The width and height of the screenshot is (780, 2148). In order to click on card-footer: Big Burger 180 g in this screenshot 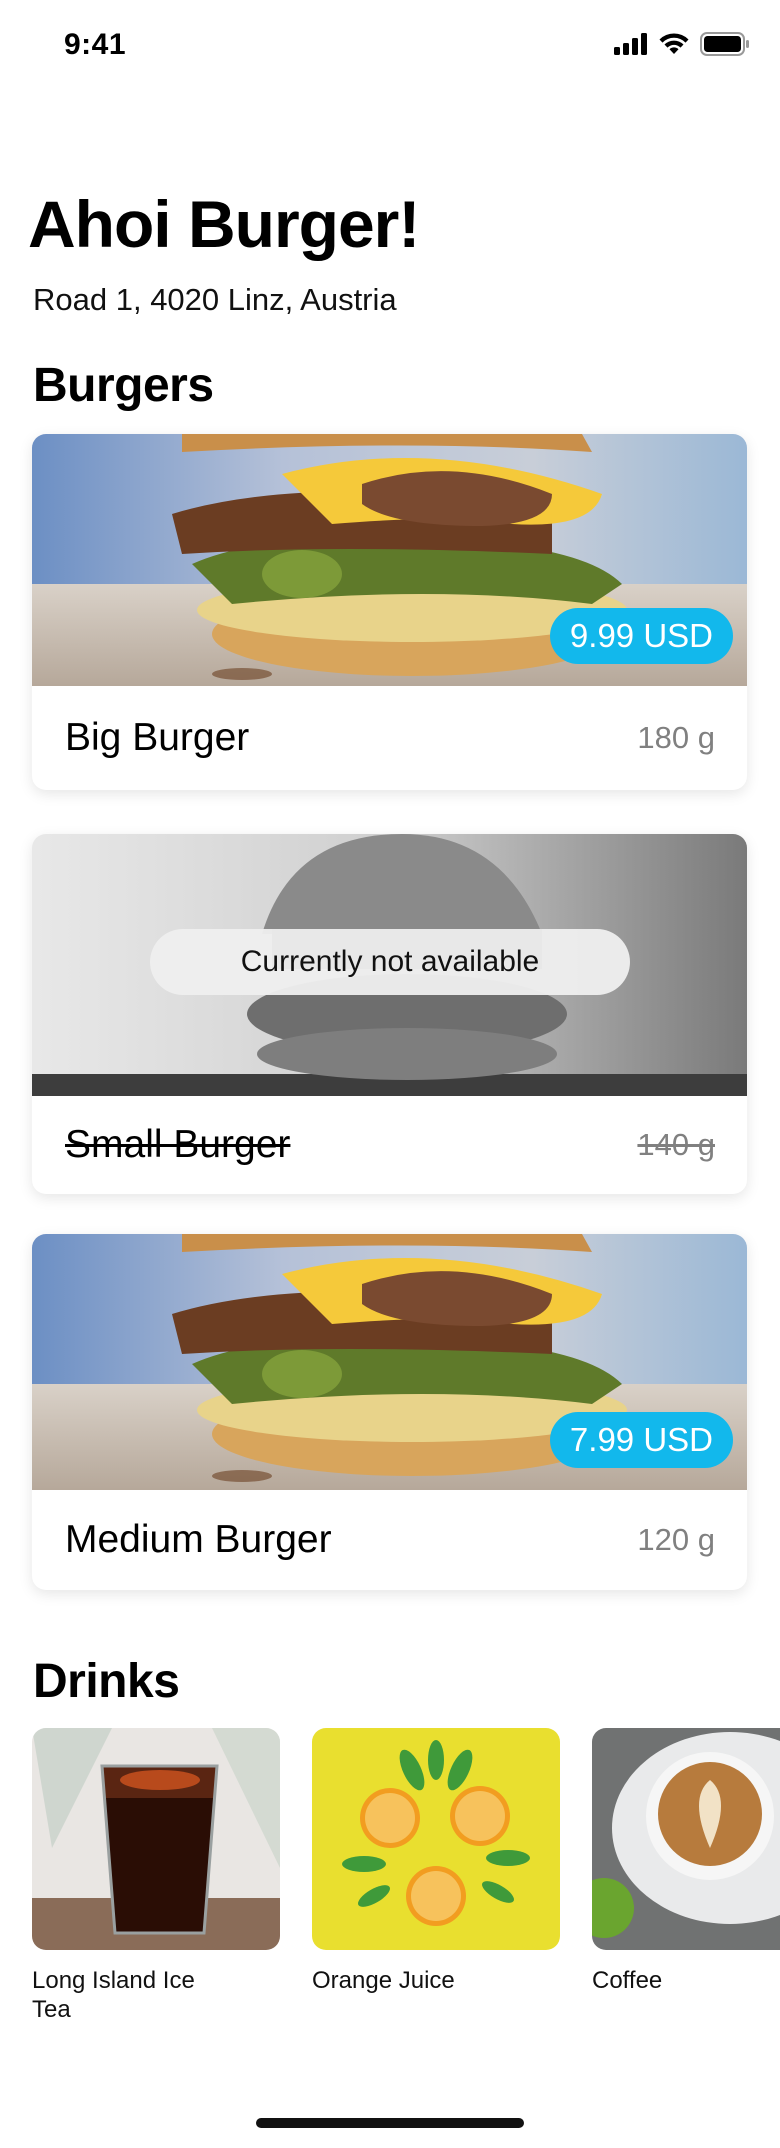, I will do `click(389, 738)`.